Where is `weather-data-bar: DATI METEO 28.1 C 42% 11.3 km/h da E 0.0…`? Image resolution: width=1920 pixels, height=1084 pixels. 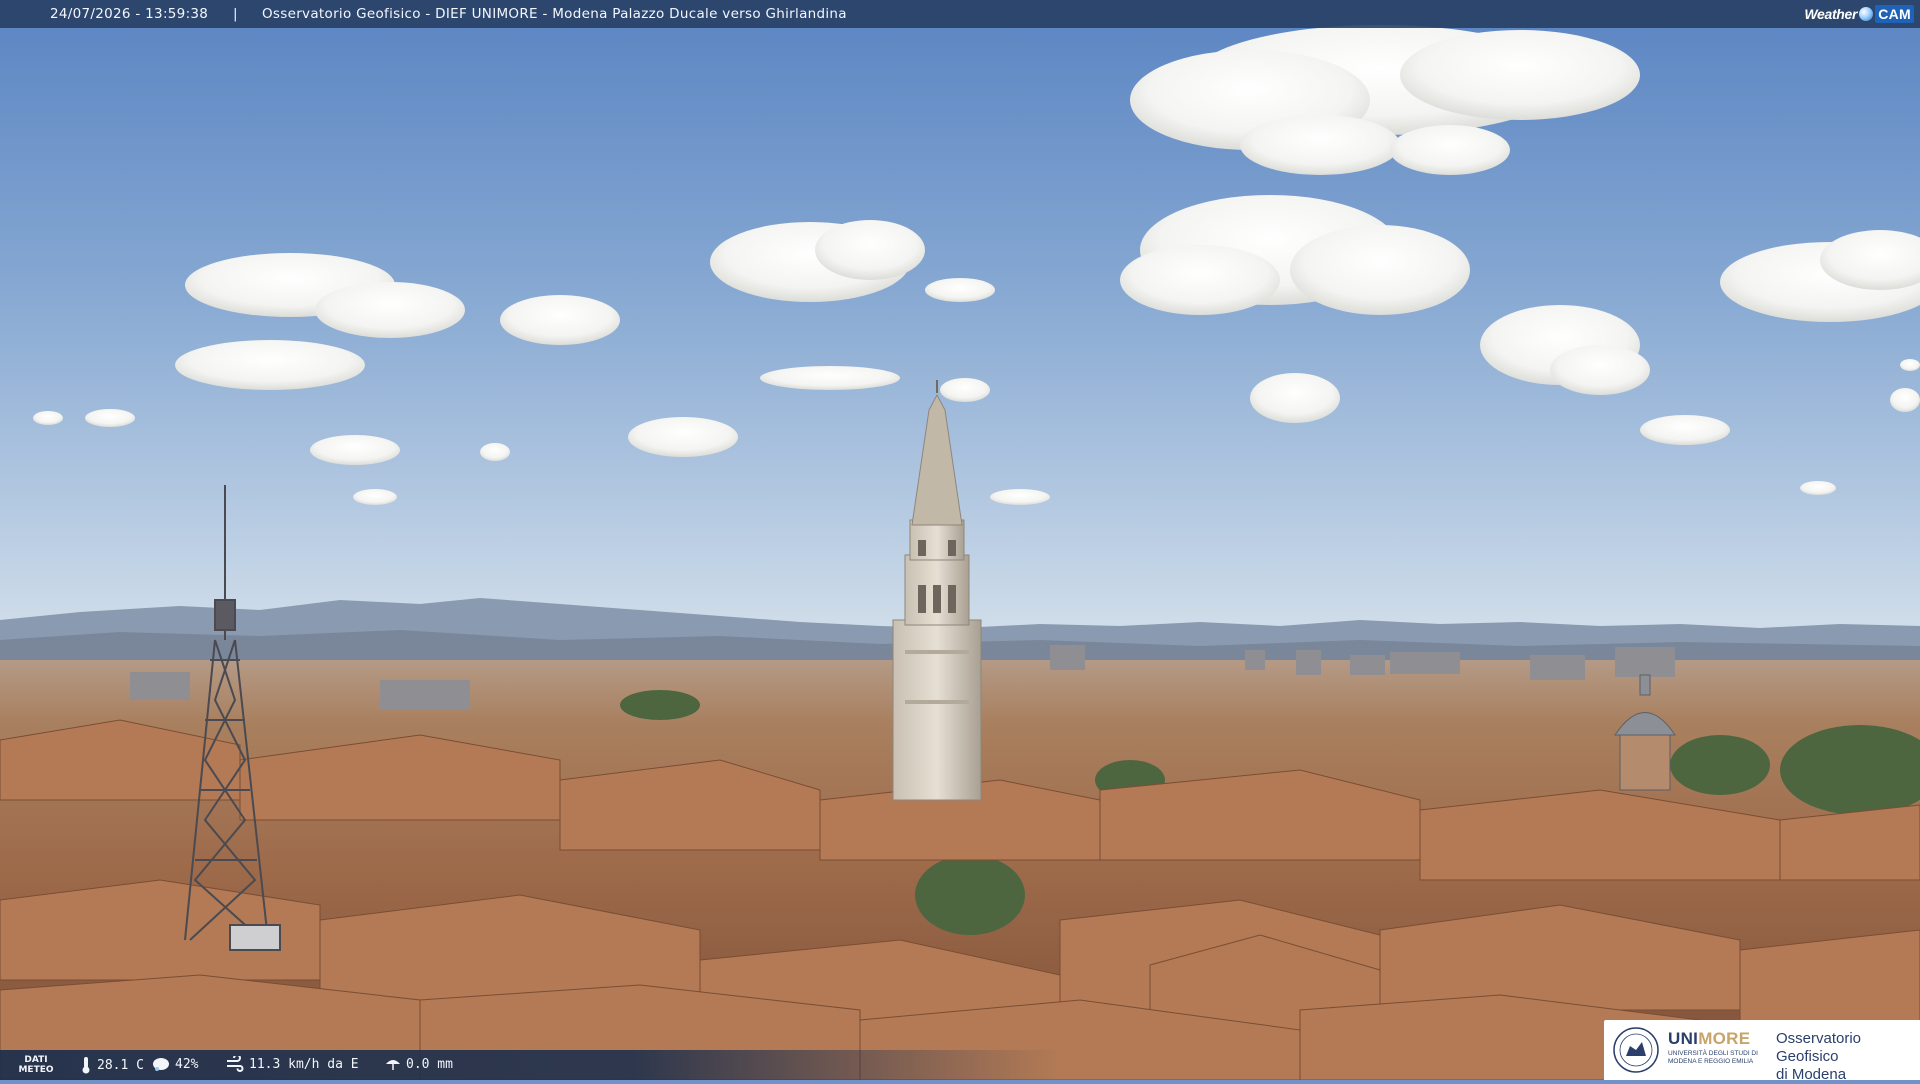 weather-data-bar: DATI METEO 28.1 C 42% 11.3 km/h da E 0.0… is located at coordinates (530, 1065).